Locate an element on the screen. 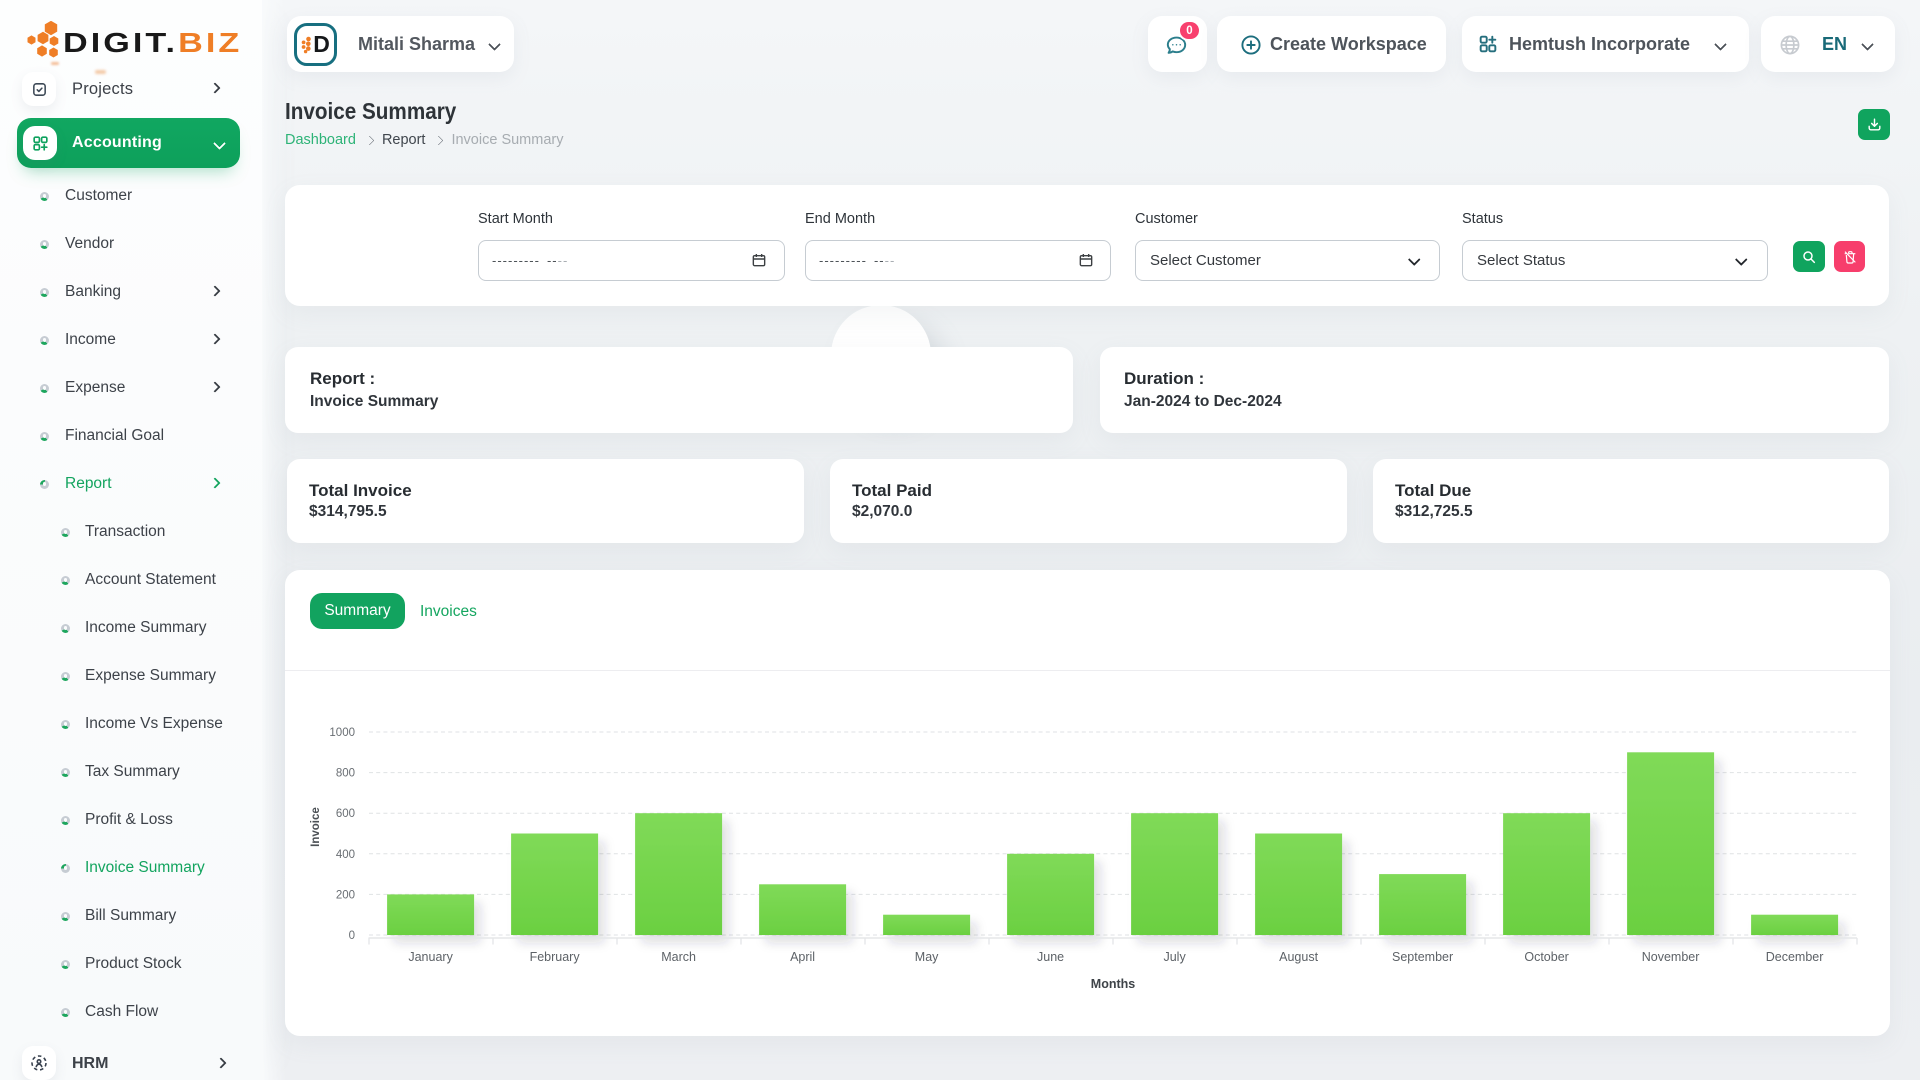 Image resolution: width=1920 pixels, height=1080 pixels. svg-text: June is located at coordinates (1050, 957).